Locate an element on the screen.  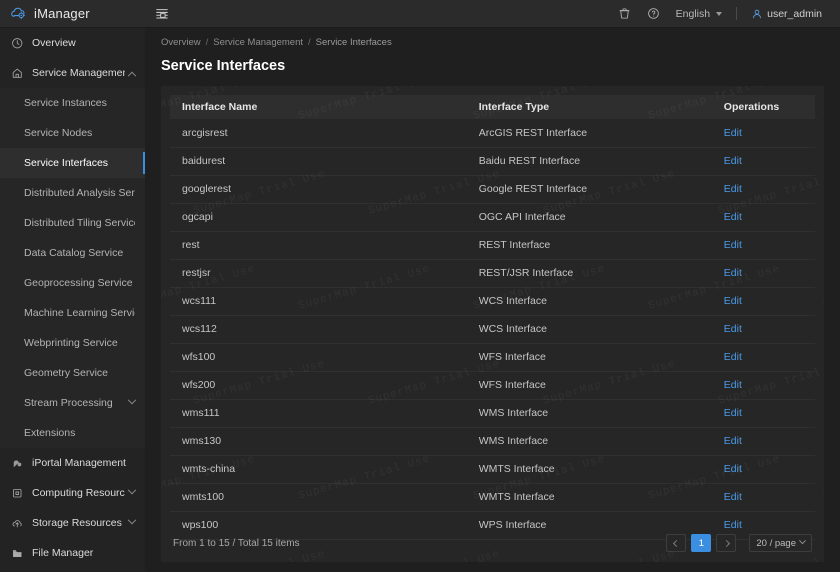
column-header-interface-type: Interface Type is located at coordinates (589, 107).